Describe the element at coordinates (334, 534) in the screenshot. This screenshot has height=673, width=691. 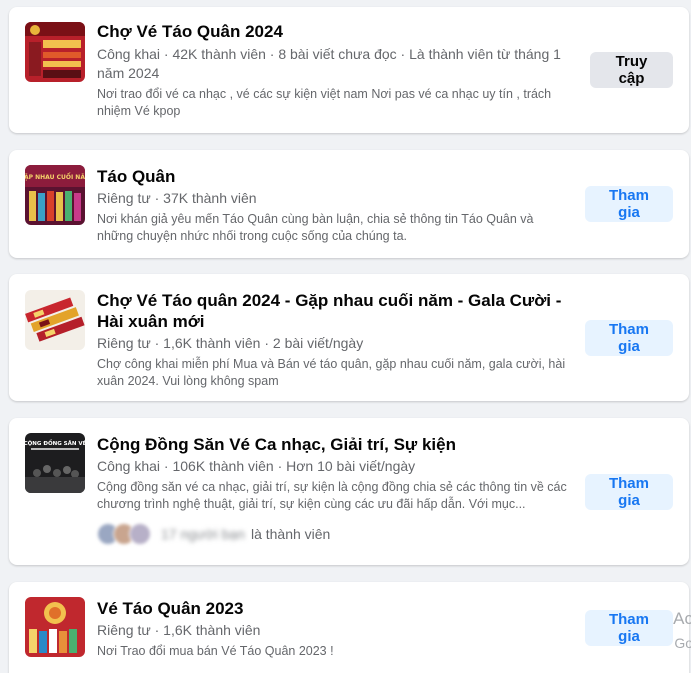
I see `friends-members-row: 17 người bạn là thành viên` at that location.